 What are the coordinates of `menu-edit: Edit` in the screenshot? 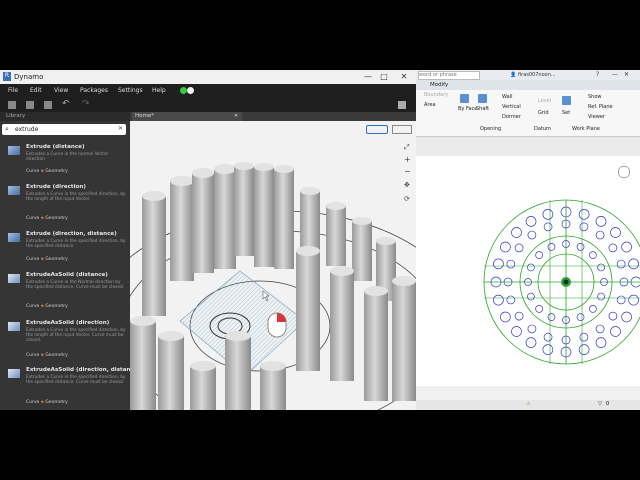 It's located at (36, 90).